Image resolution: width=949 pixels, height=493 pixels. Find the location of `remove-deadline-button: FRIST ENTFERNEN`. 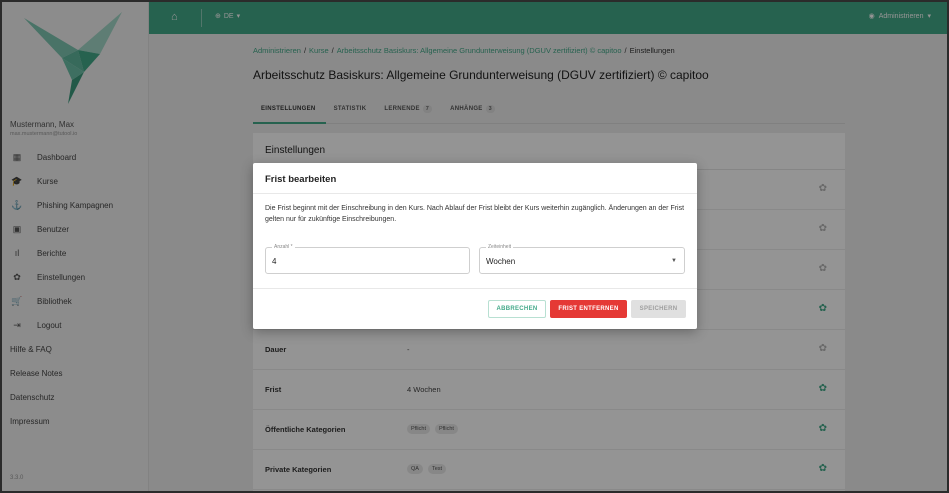

remove-deadline-button: FRIST ENTFERNEN is located at coordinates (588, 309).